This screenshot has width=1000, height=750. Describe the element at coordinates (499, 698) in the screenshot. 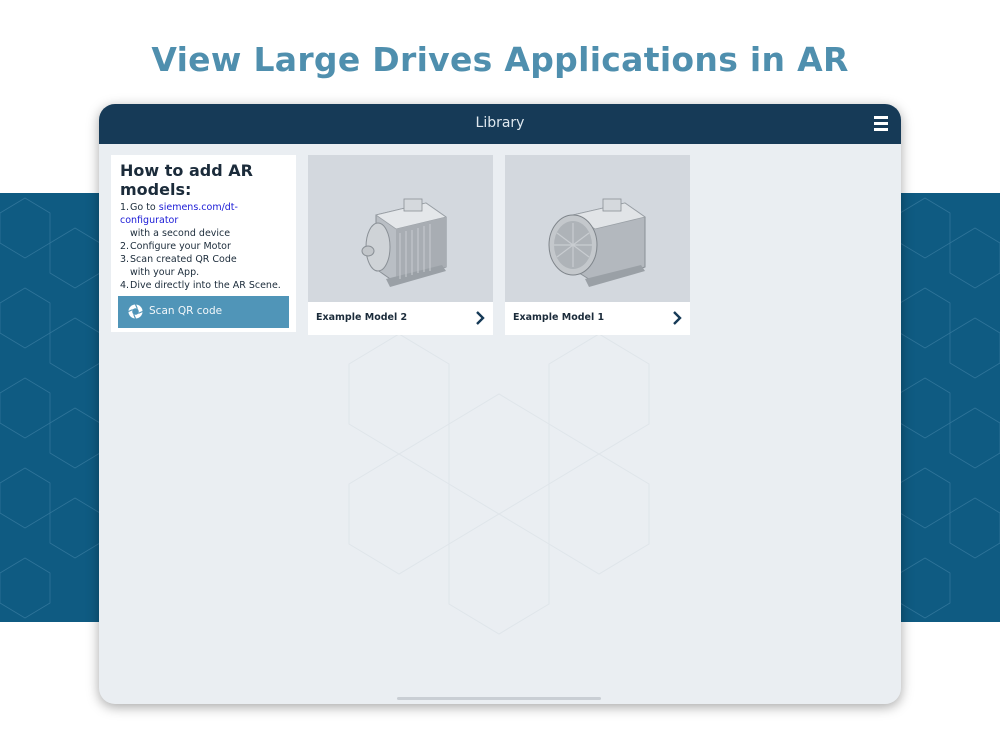

I see `home-indicator` at that location.